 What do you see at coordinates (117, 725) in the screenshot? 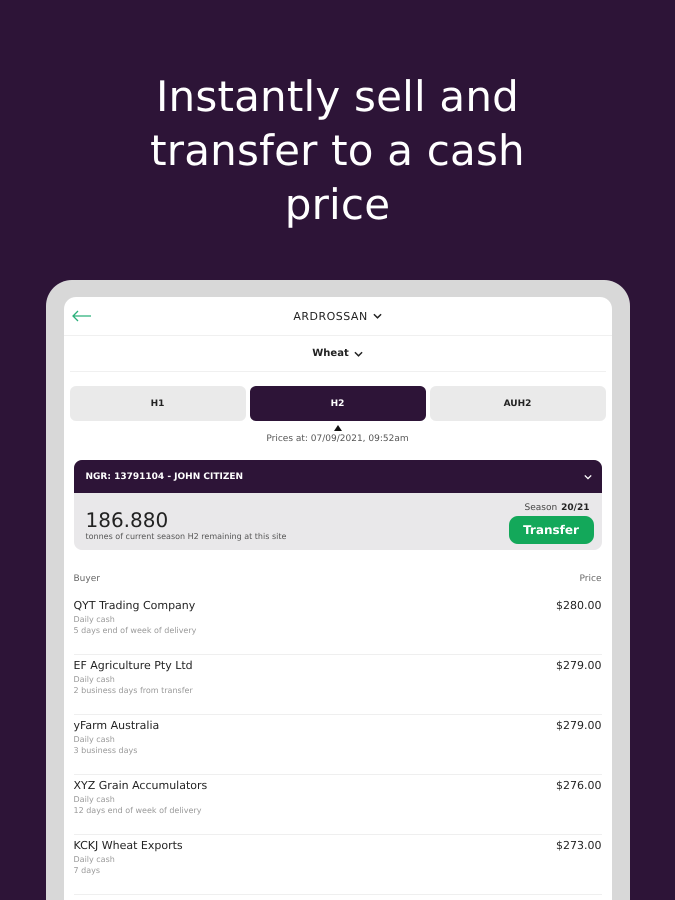
I see `buyer-name: yFarm Australia` at bounding box center [117, 725].